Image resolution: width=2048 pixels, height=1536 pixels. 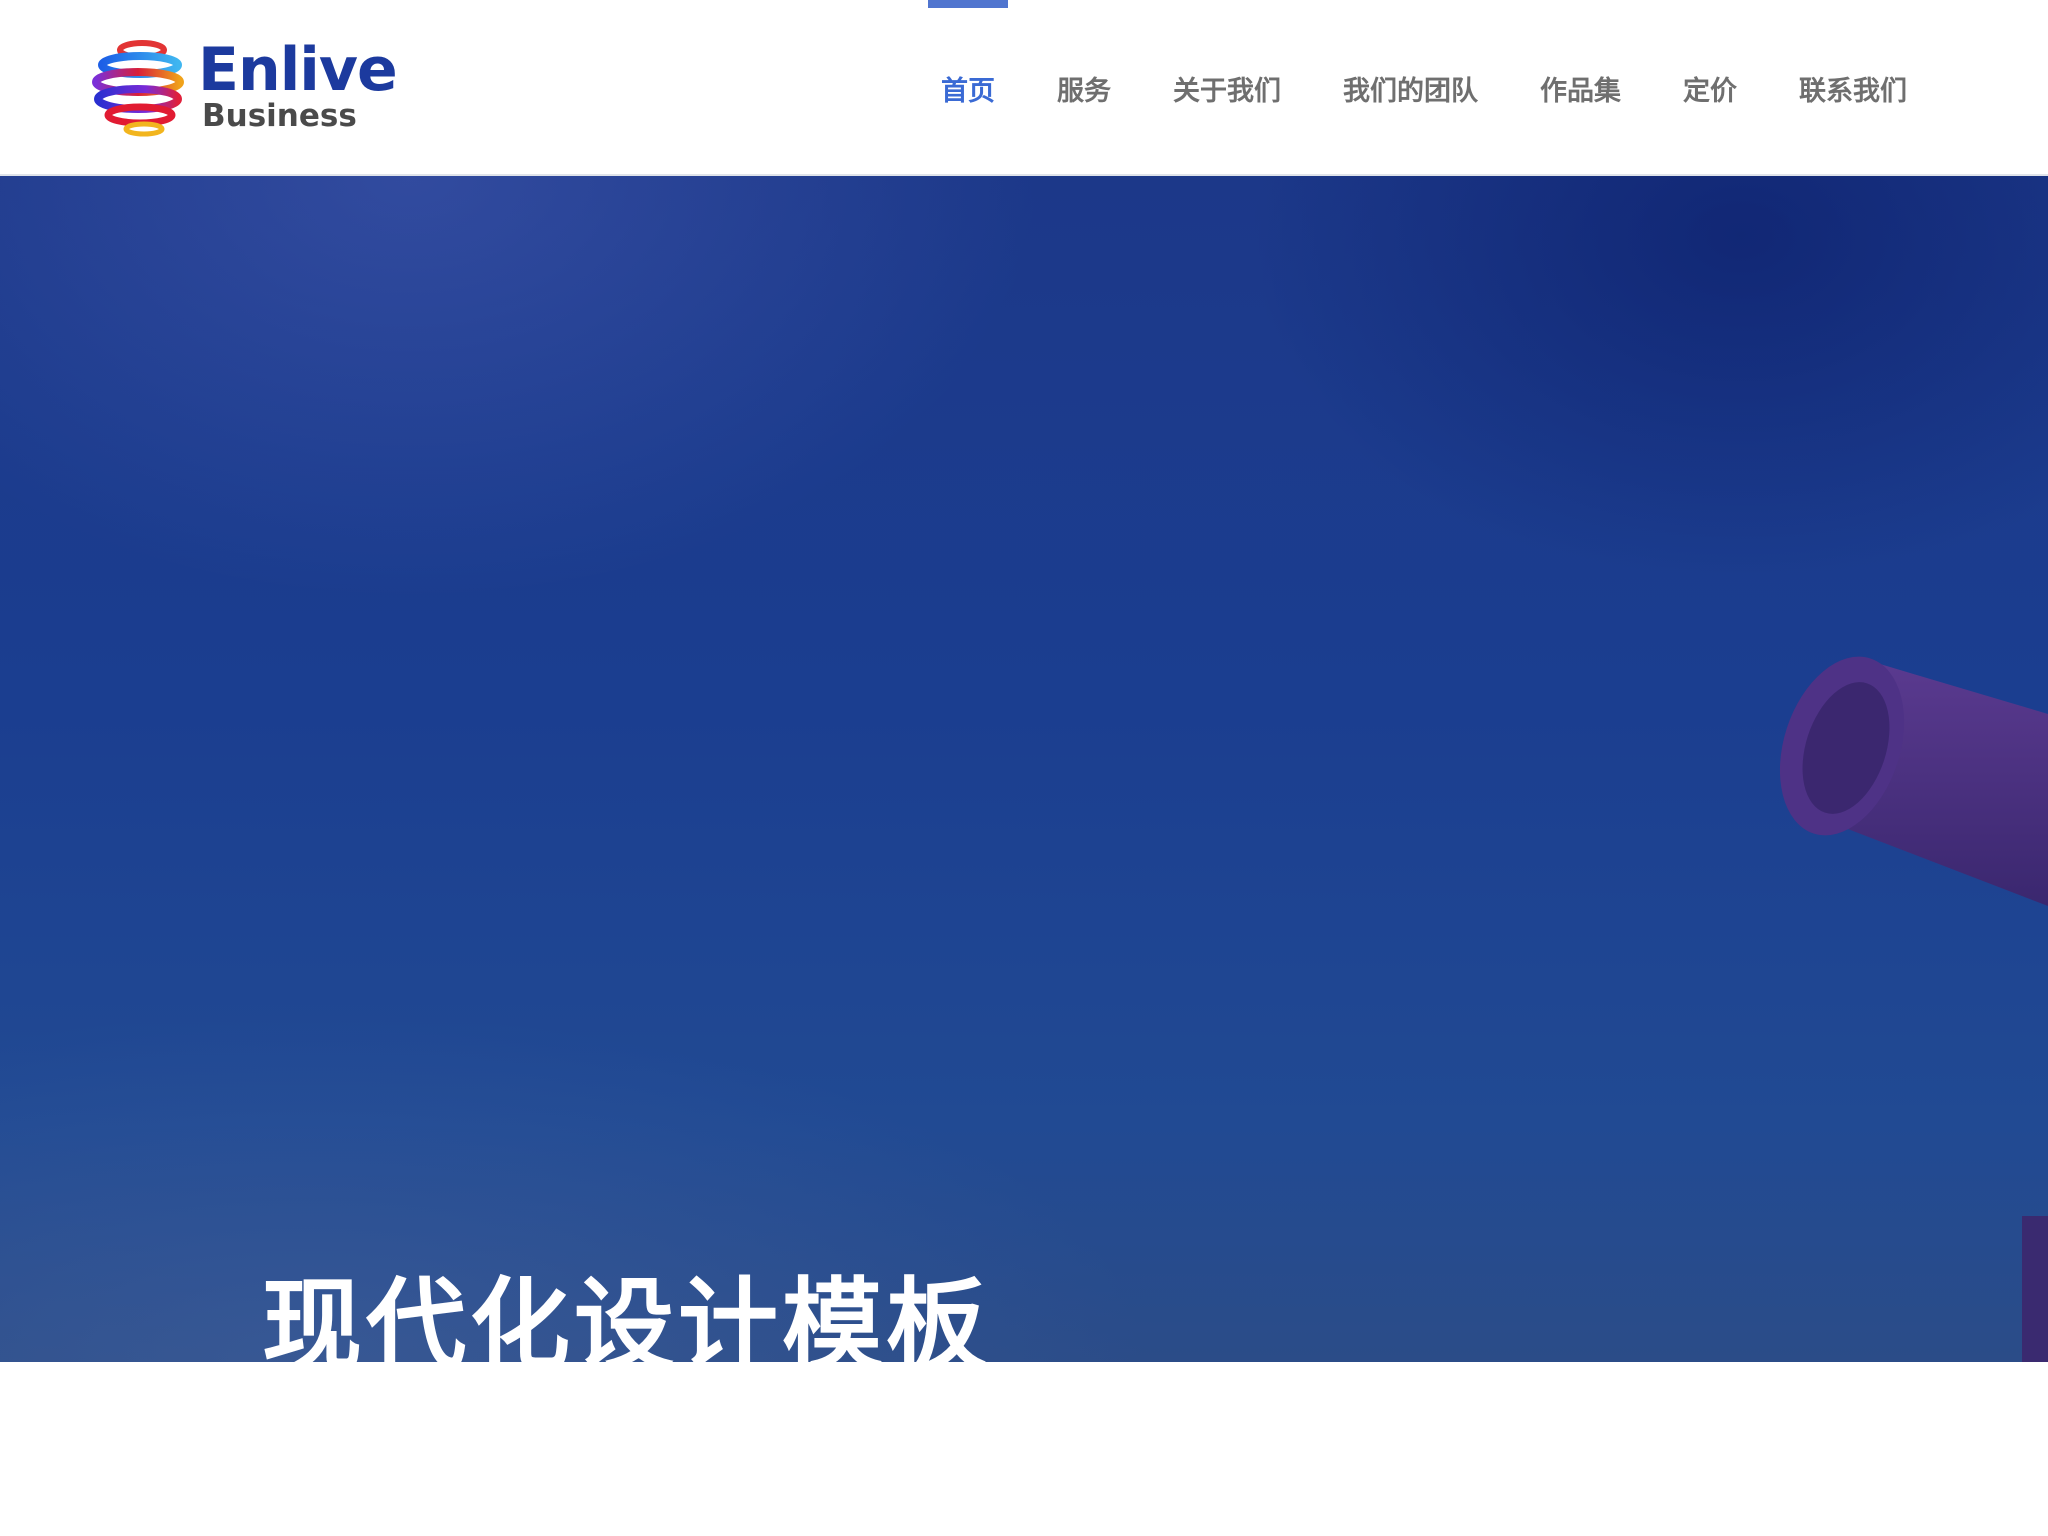 What do you see at coordinates (1580, 88) in the screenshot?
I see `nav-item-portfolio: 作品集` at bounding box center [1580, 88].